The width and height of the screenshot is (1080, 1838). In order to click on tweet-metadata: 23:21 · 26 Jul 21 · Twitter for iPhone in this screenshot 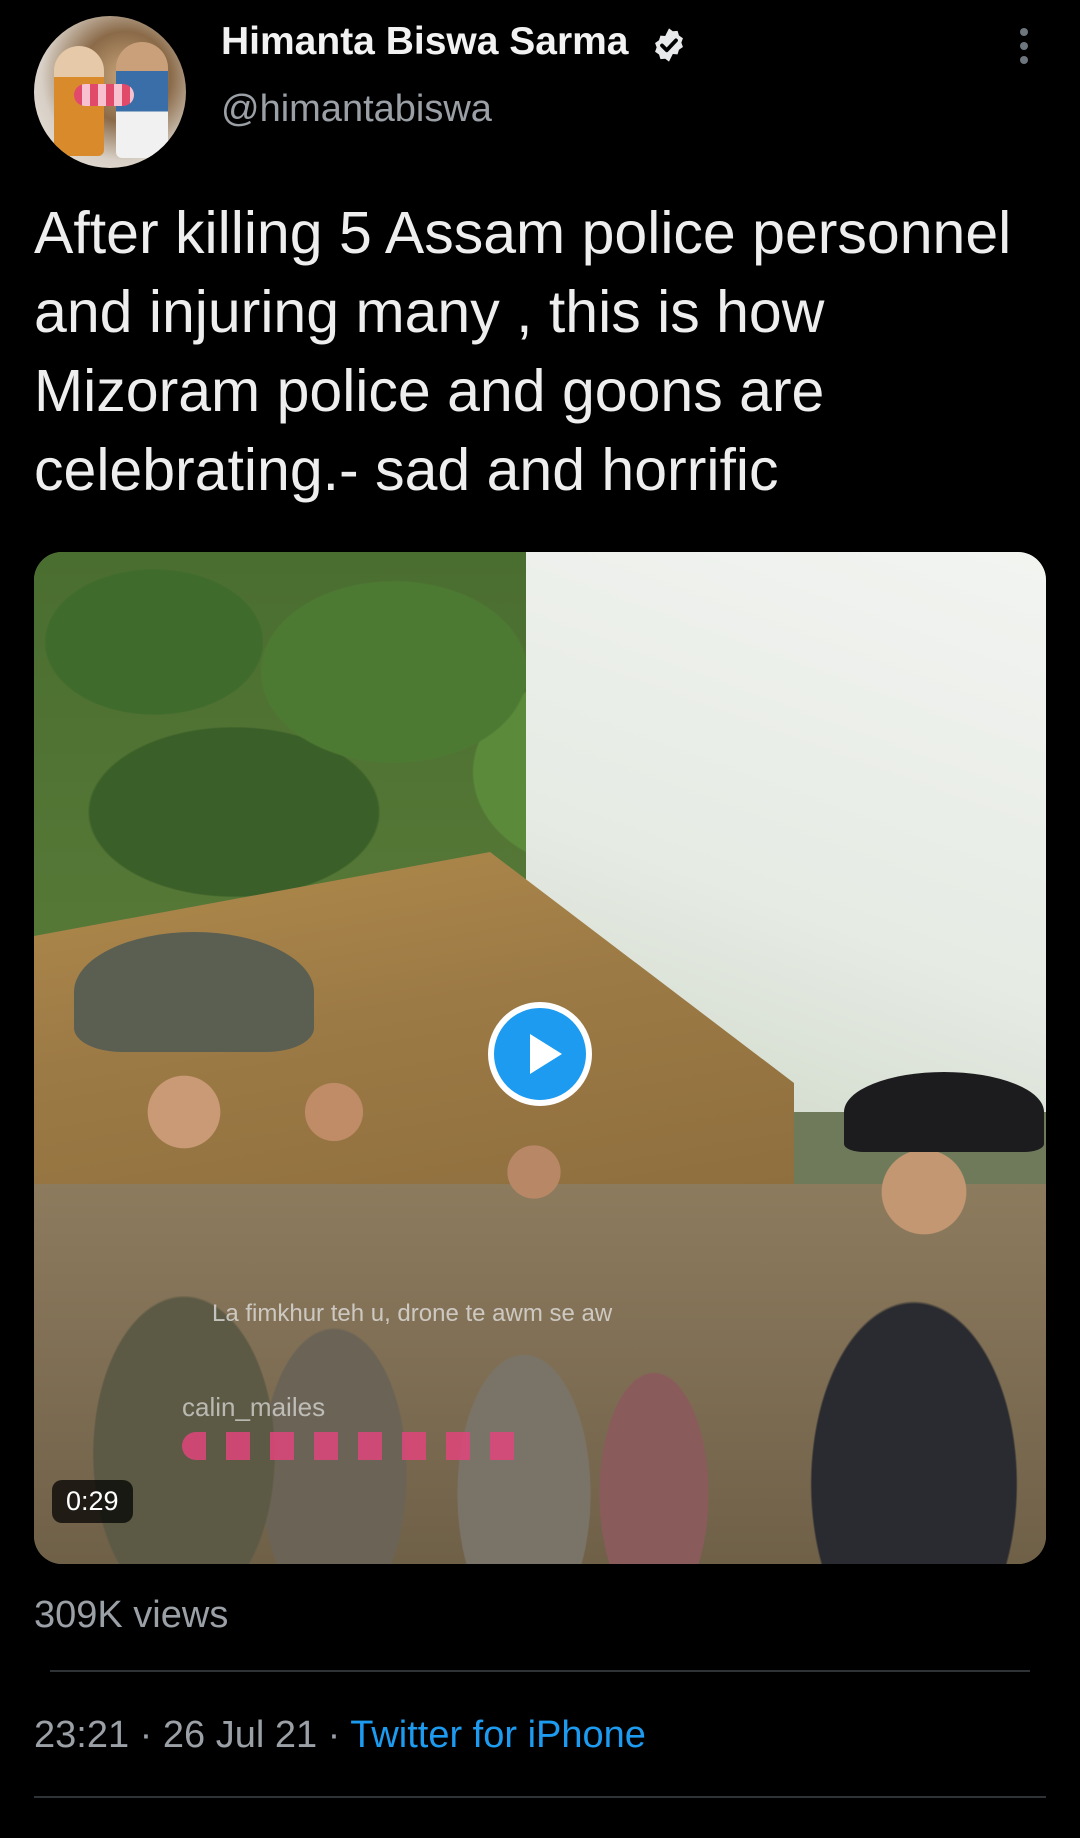, I will do `click(340, 1735)`.